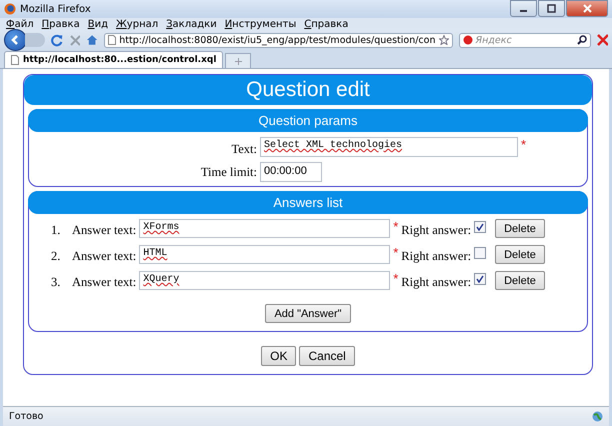 The height and width of the screenshot is (426, 612). Describe the element at coordinates (98, 24) in the screenshot. I see `menu-item: Вид` at that location.